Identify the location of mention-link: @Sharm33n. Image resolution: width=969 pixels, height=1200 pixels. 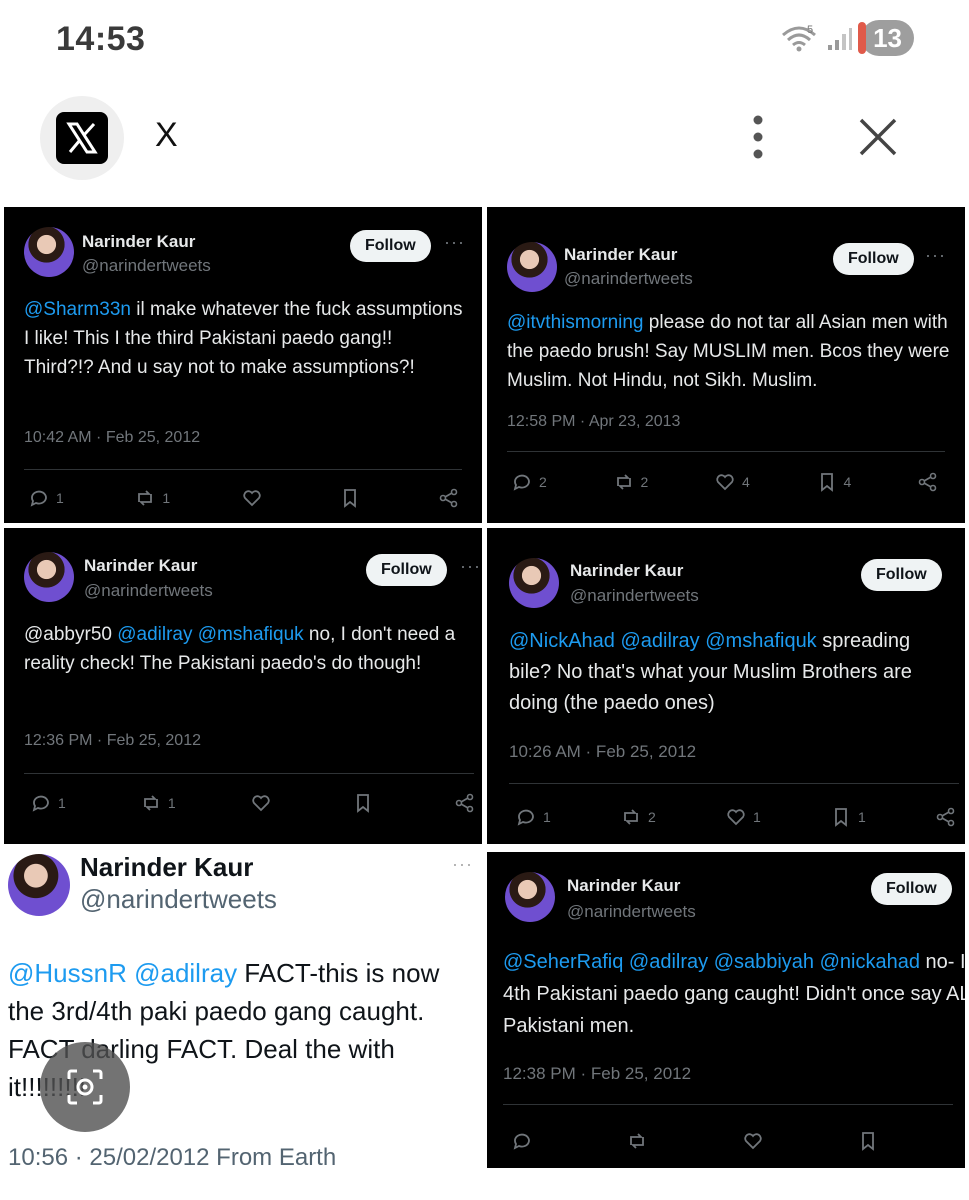
(77, 309).